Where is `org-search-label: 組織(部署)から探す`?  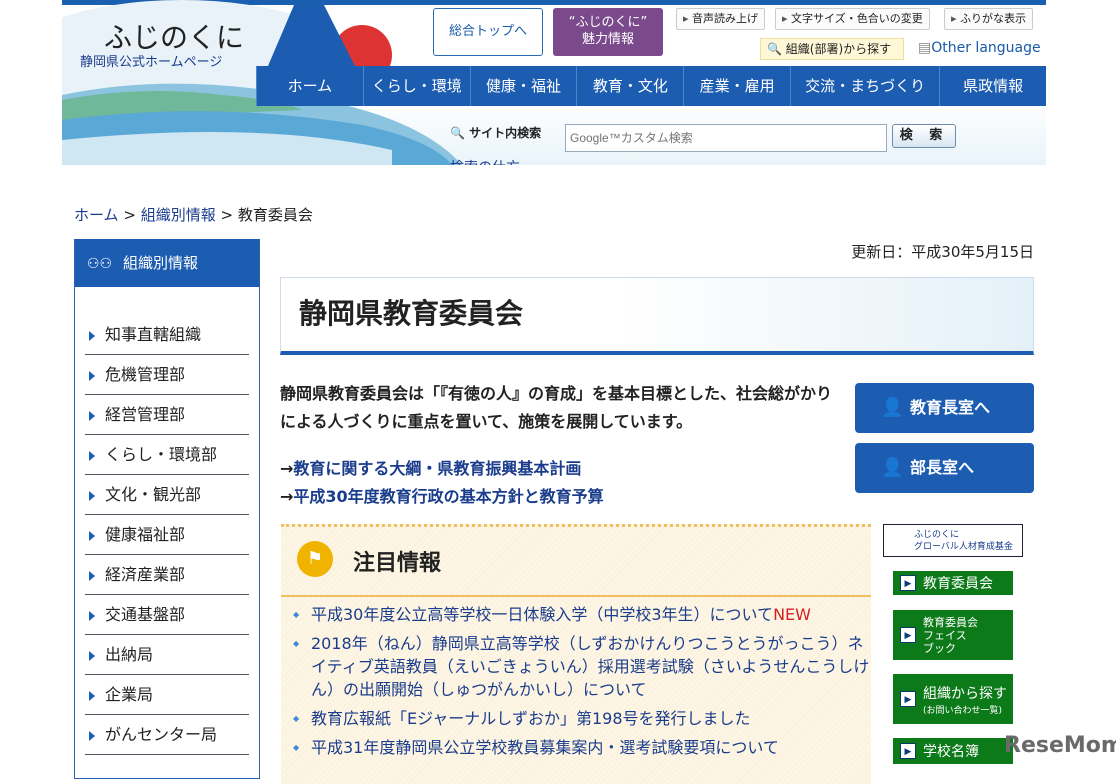
org-search-label: 組織(部署)から探す is located at coordinates (838, 49).